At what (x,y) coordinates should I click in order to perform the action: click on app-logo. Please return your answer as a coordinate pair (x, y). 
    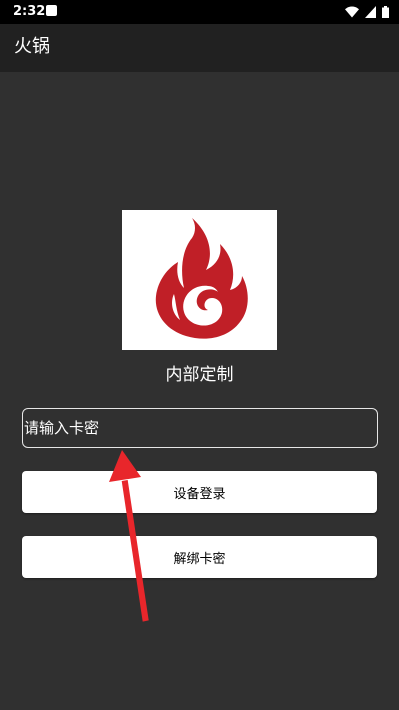
    Looking at the image, I should click on (199, 280).